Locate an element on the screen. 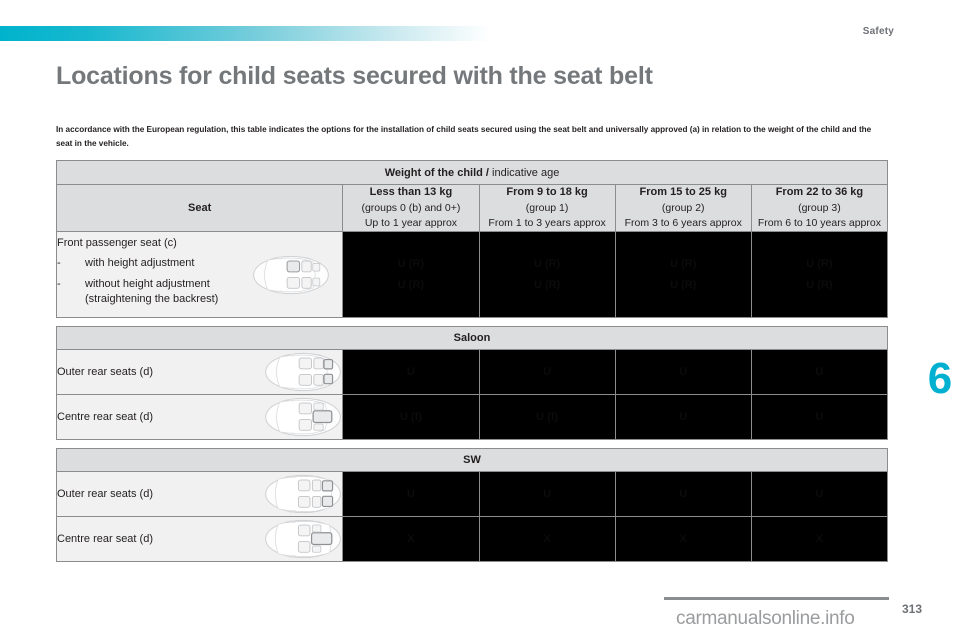 The height and width of the screenshot is (640, 960). saloon-band-label: Saloon is located at coordinates (472, 338).